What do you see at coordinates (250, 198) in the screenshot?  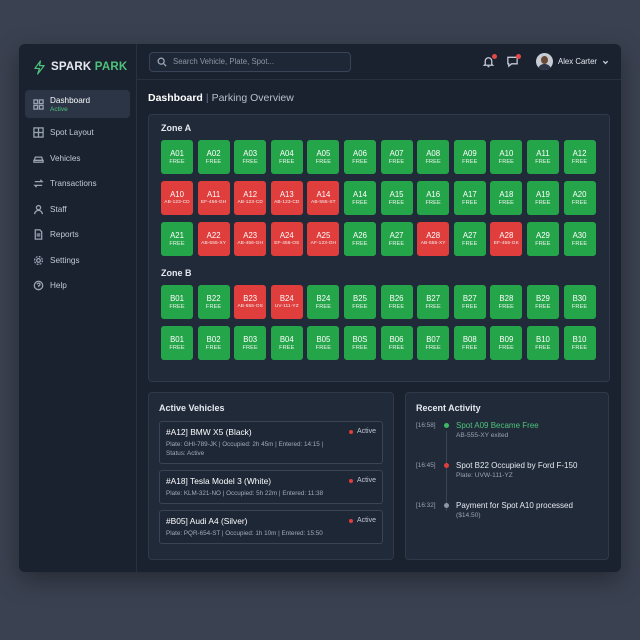 I see `parking-spot-occupied: A12 AB-123-CD` at bounding box center [250, 198].